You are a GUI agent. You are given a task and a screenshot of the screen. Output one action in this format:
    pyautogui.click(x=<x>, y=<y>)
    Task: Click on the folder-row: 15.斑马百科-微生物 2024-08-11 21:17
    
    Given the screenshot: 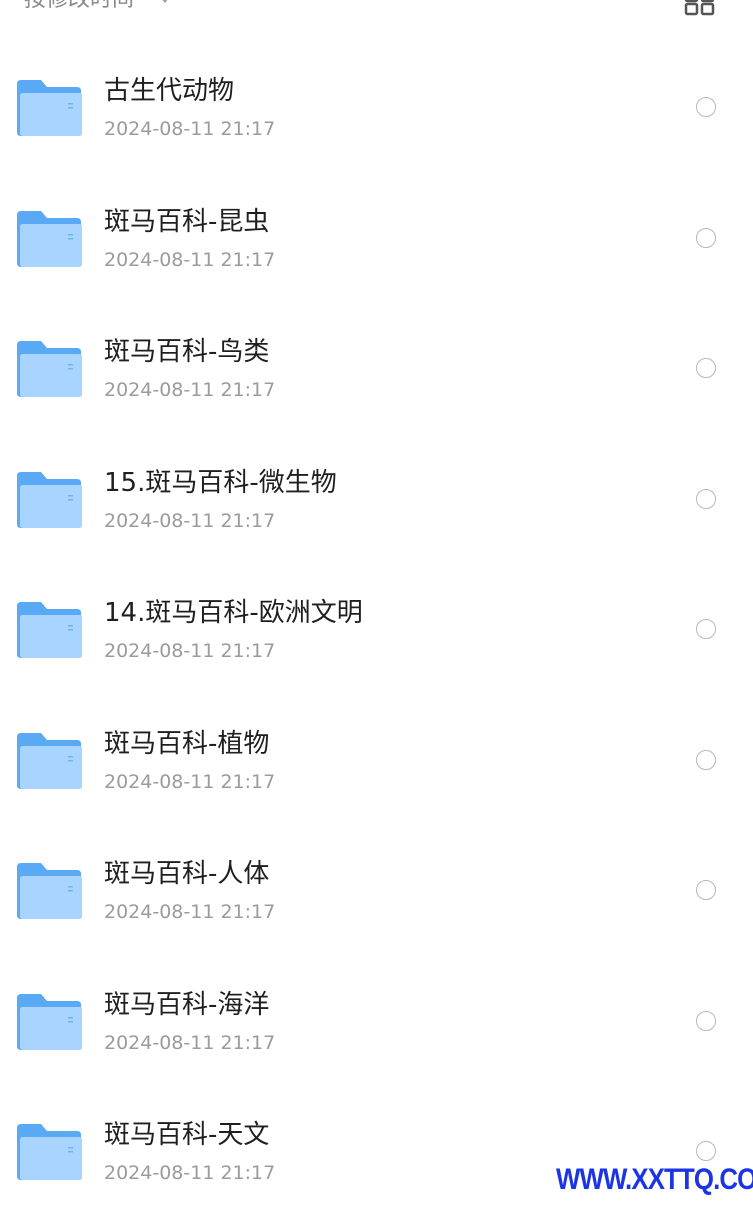 What is the action you would take?
    pyautogui.click(x=376, y=501)
    